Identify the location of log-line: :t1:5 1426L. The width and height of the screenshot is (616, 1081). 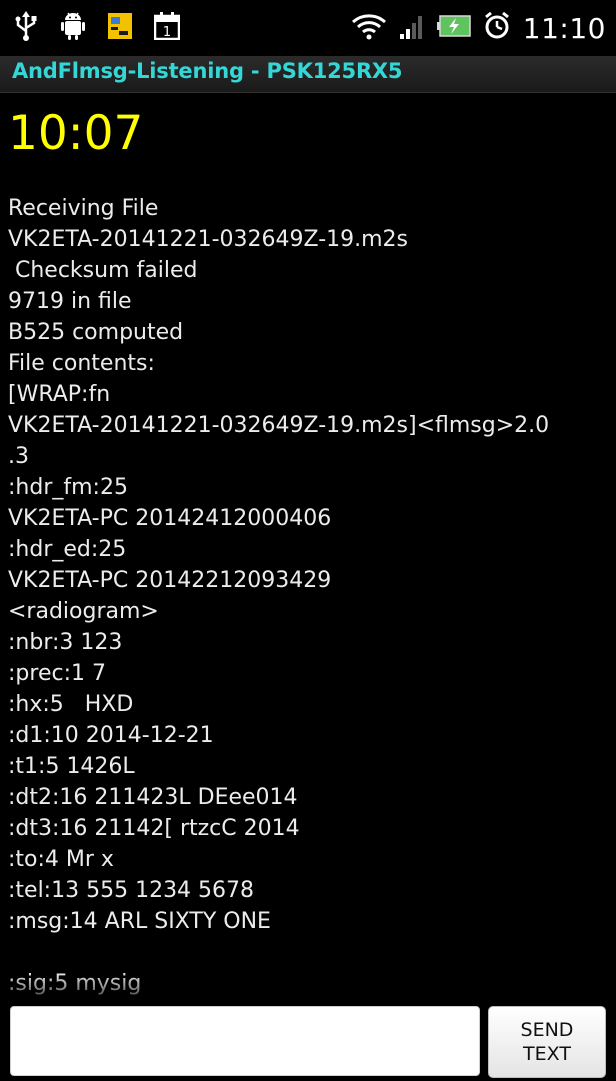
(71, 766).